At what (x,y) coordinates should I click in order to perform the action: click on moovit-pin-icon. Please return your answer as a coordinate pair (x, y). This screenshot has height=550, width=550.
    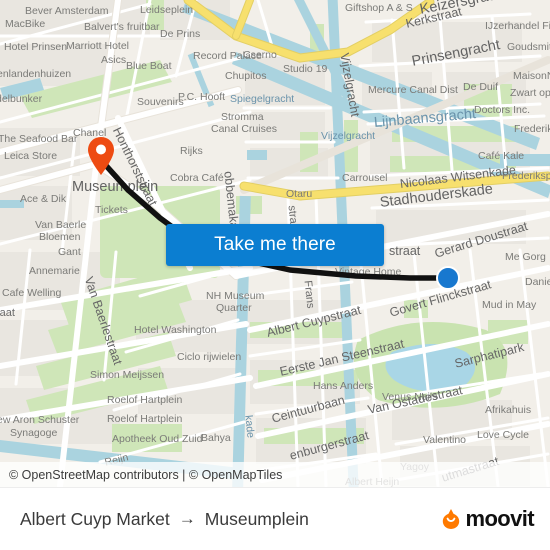
    Looking at the image, I should click on (451, 519).